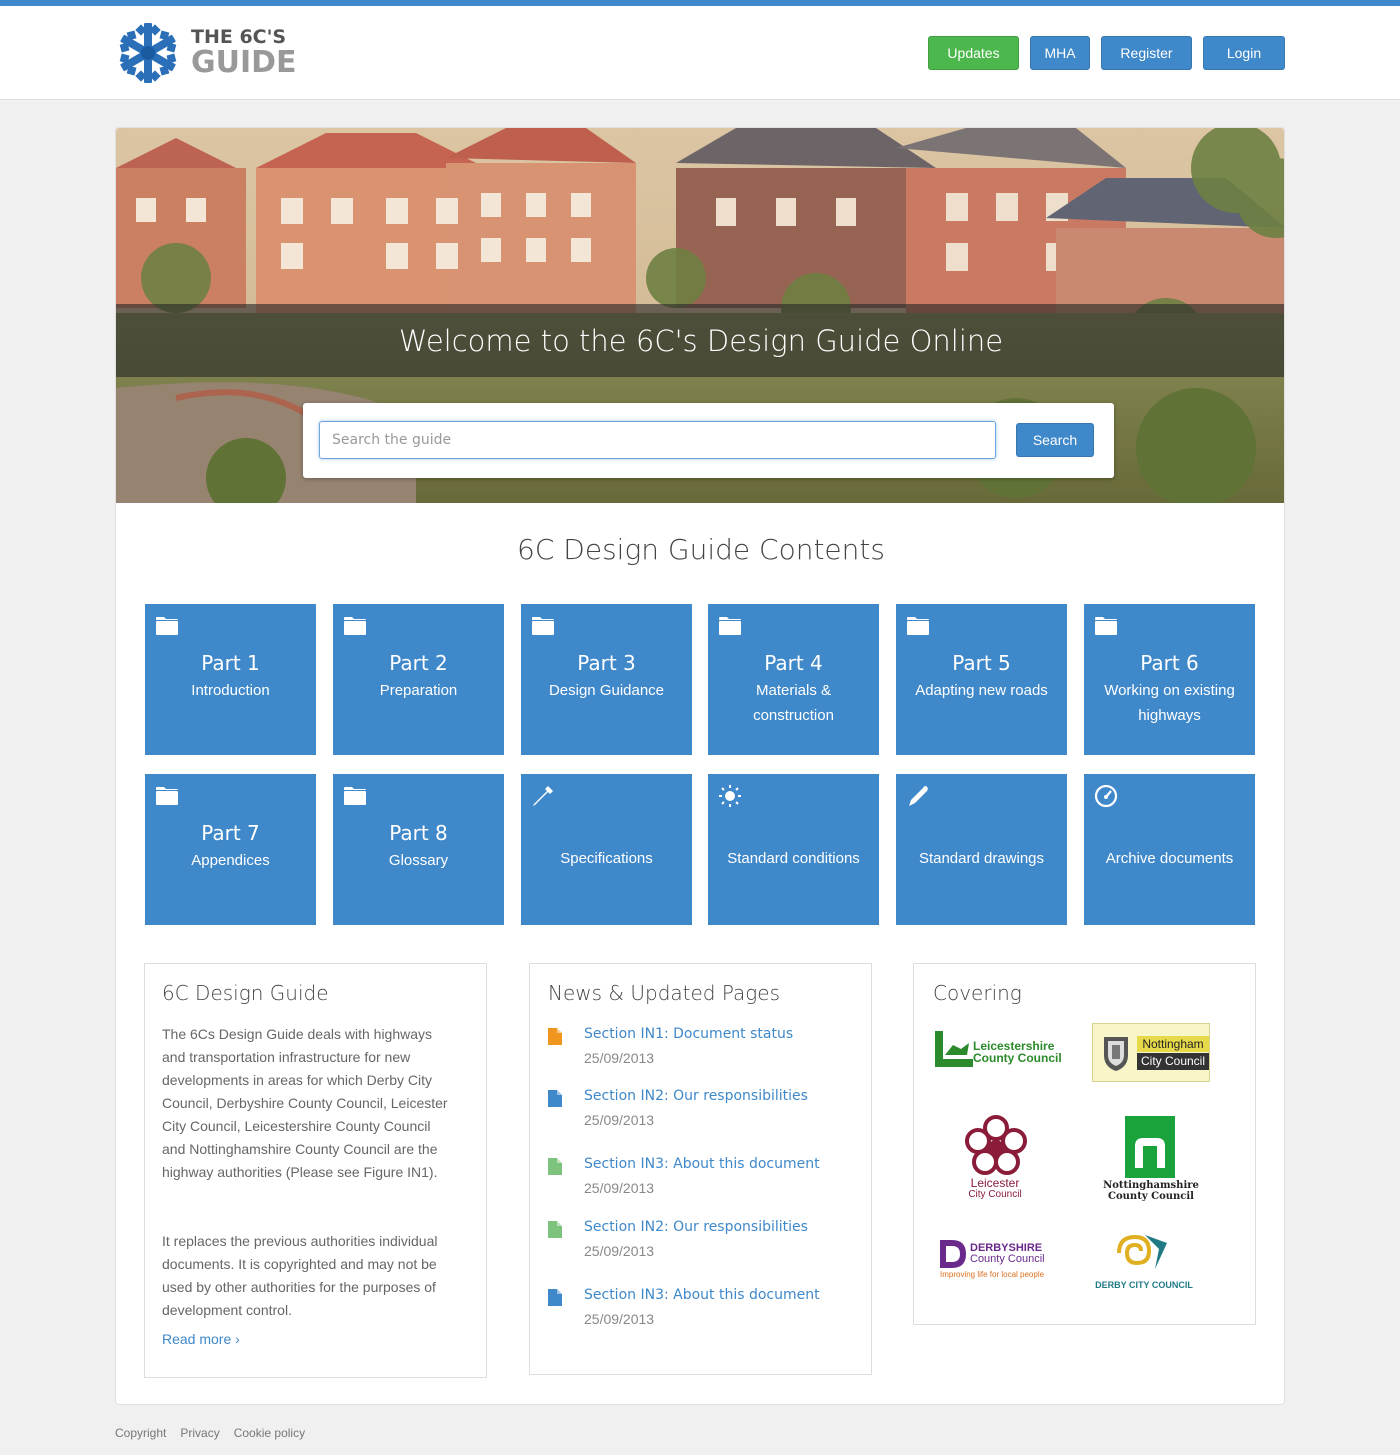  I want to click on contents-tile-12: Archive documents, so click(1169, 849).